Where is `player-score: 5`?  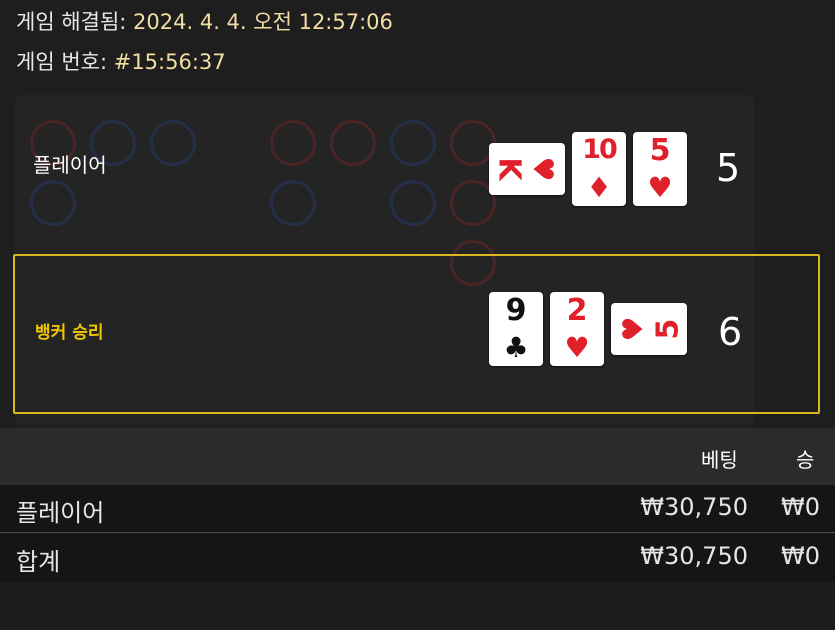
player-score: 5 is located at coordinates (728, 168).